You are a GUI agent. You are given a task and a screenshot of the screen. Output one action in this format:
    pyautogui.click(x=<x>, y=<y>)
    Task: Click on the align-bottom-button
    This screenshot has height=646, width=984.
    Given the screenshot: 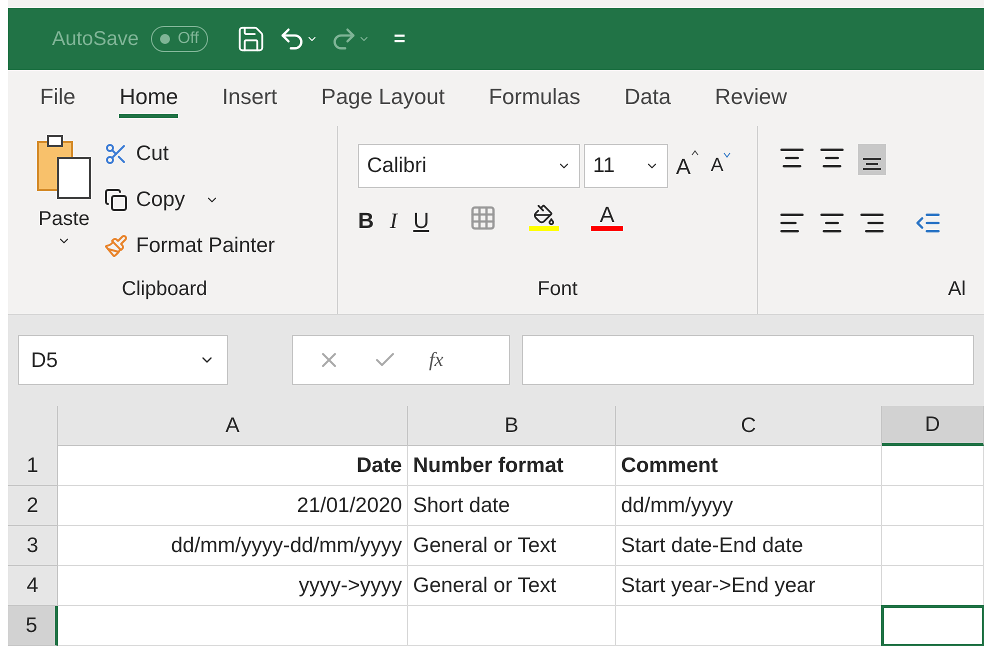 What is the action you would take?
    pyautogui.click(x=872, y=160)
    